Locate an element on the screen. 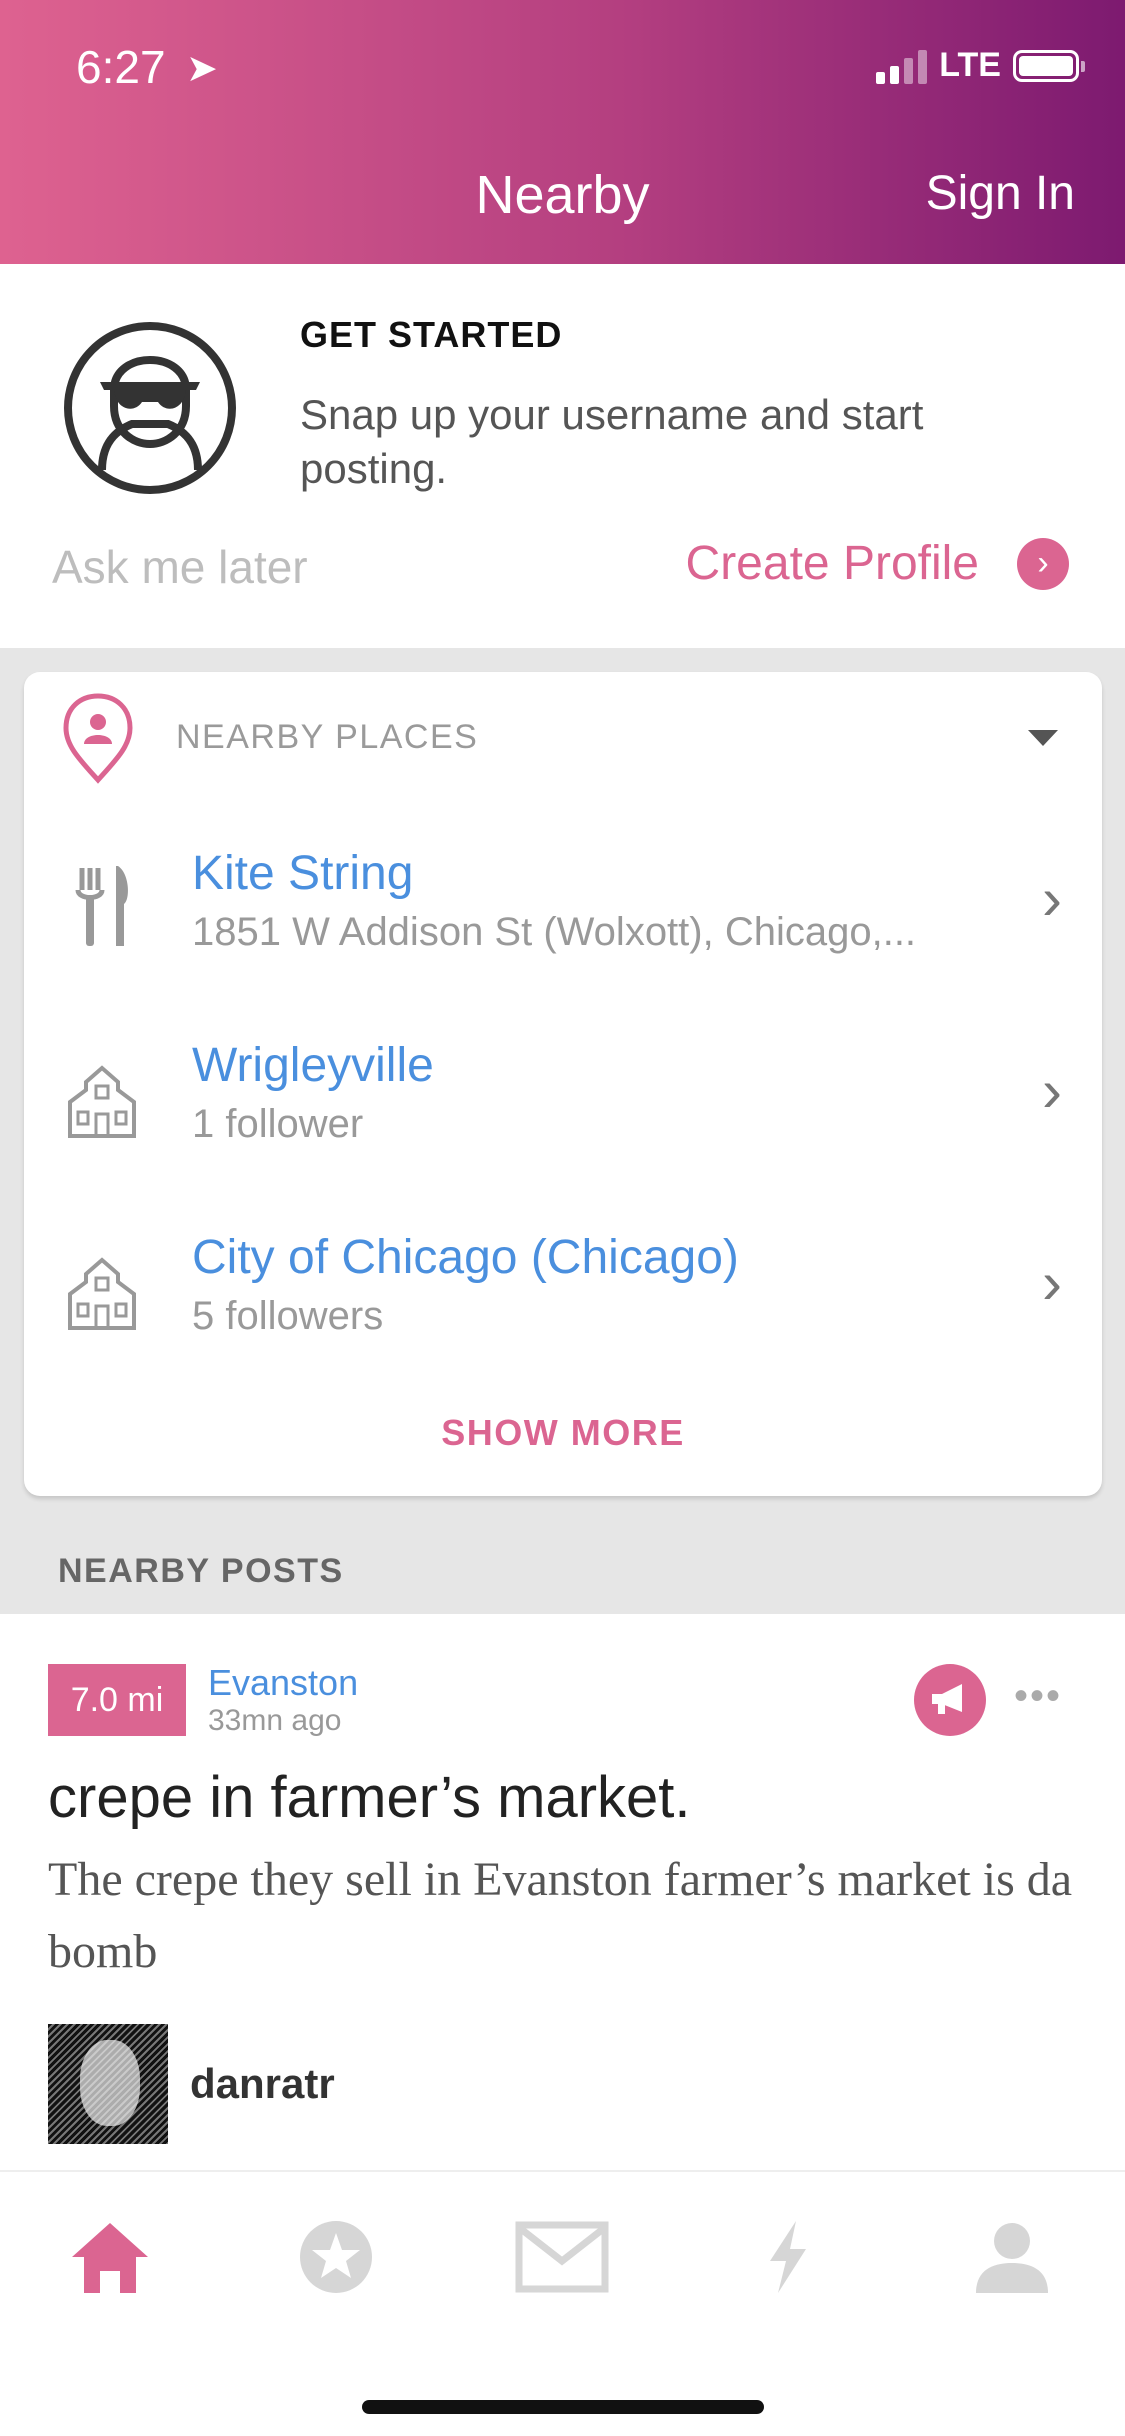 The image size is (1125, 2436). mail-icon is located at coordinates (562, 2257).